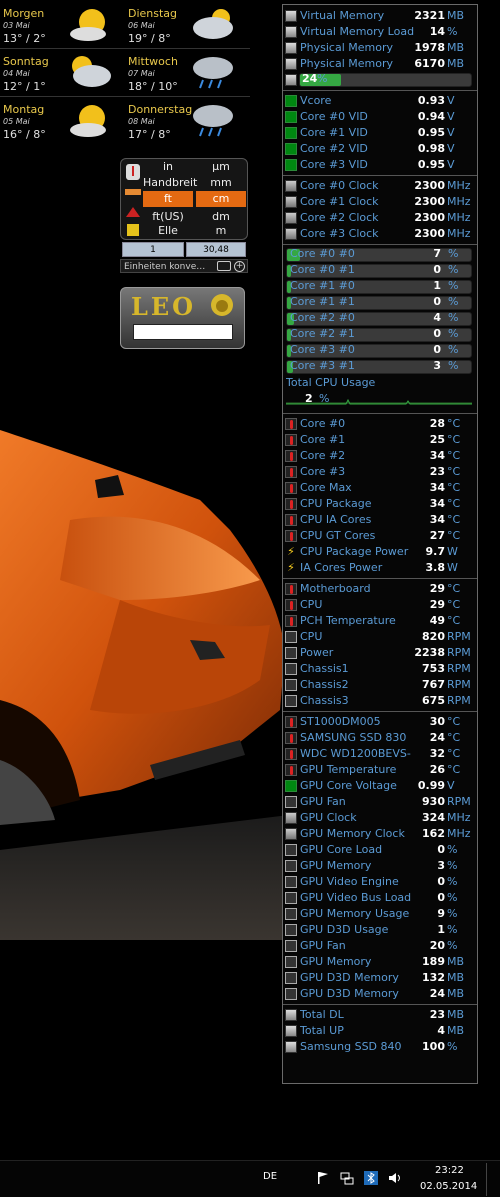 This screenshot has height=1197, width=500. I want to click on sensor-row: Physical Memory 1978 MB, so click(380, 48).